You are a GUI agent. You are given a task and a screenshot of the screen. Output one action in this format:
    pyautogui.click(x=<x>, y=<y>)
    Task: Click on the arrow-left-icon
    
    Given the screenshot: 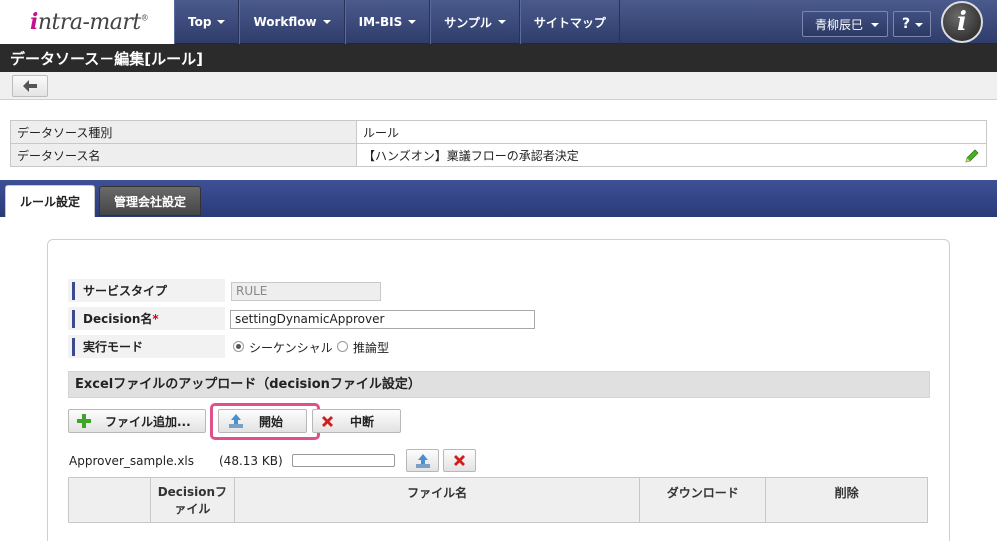 What is the action you would take?
    pyautogui.click(x=30, y=86)
    